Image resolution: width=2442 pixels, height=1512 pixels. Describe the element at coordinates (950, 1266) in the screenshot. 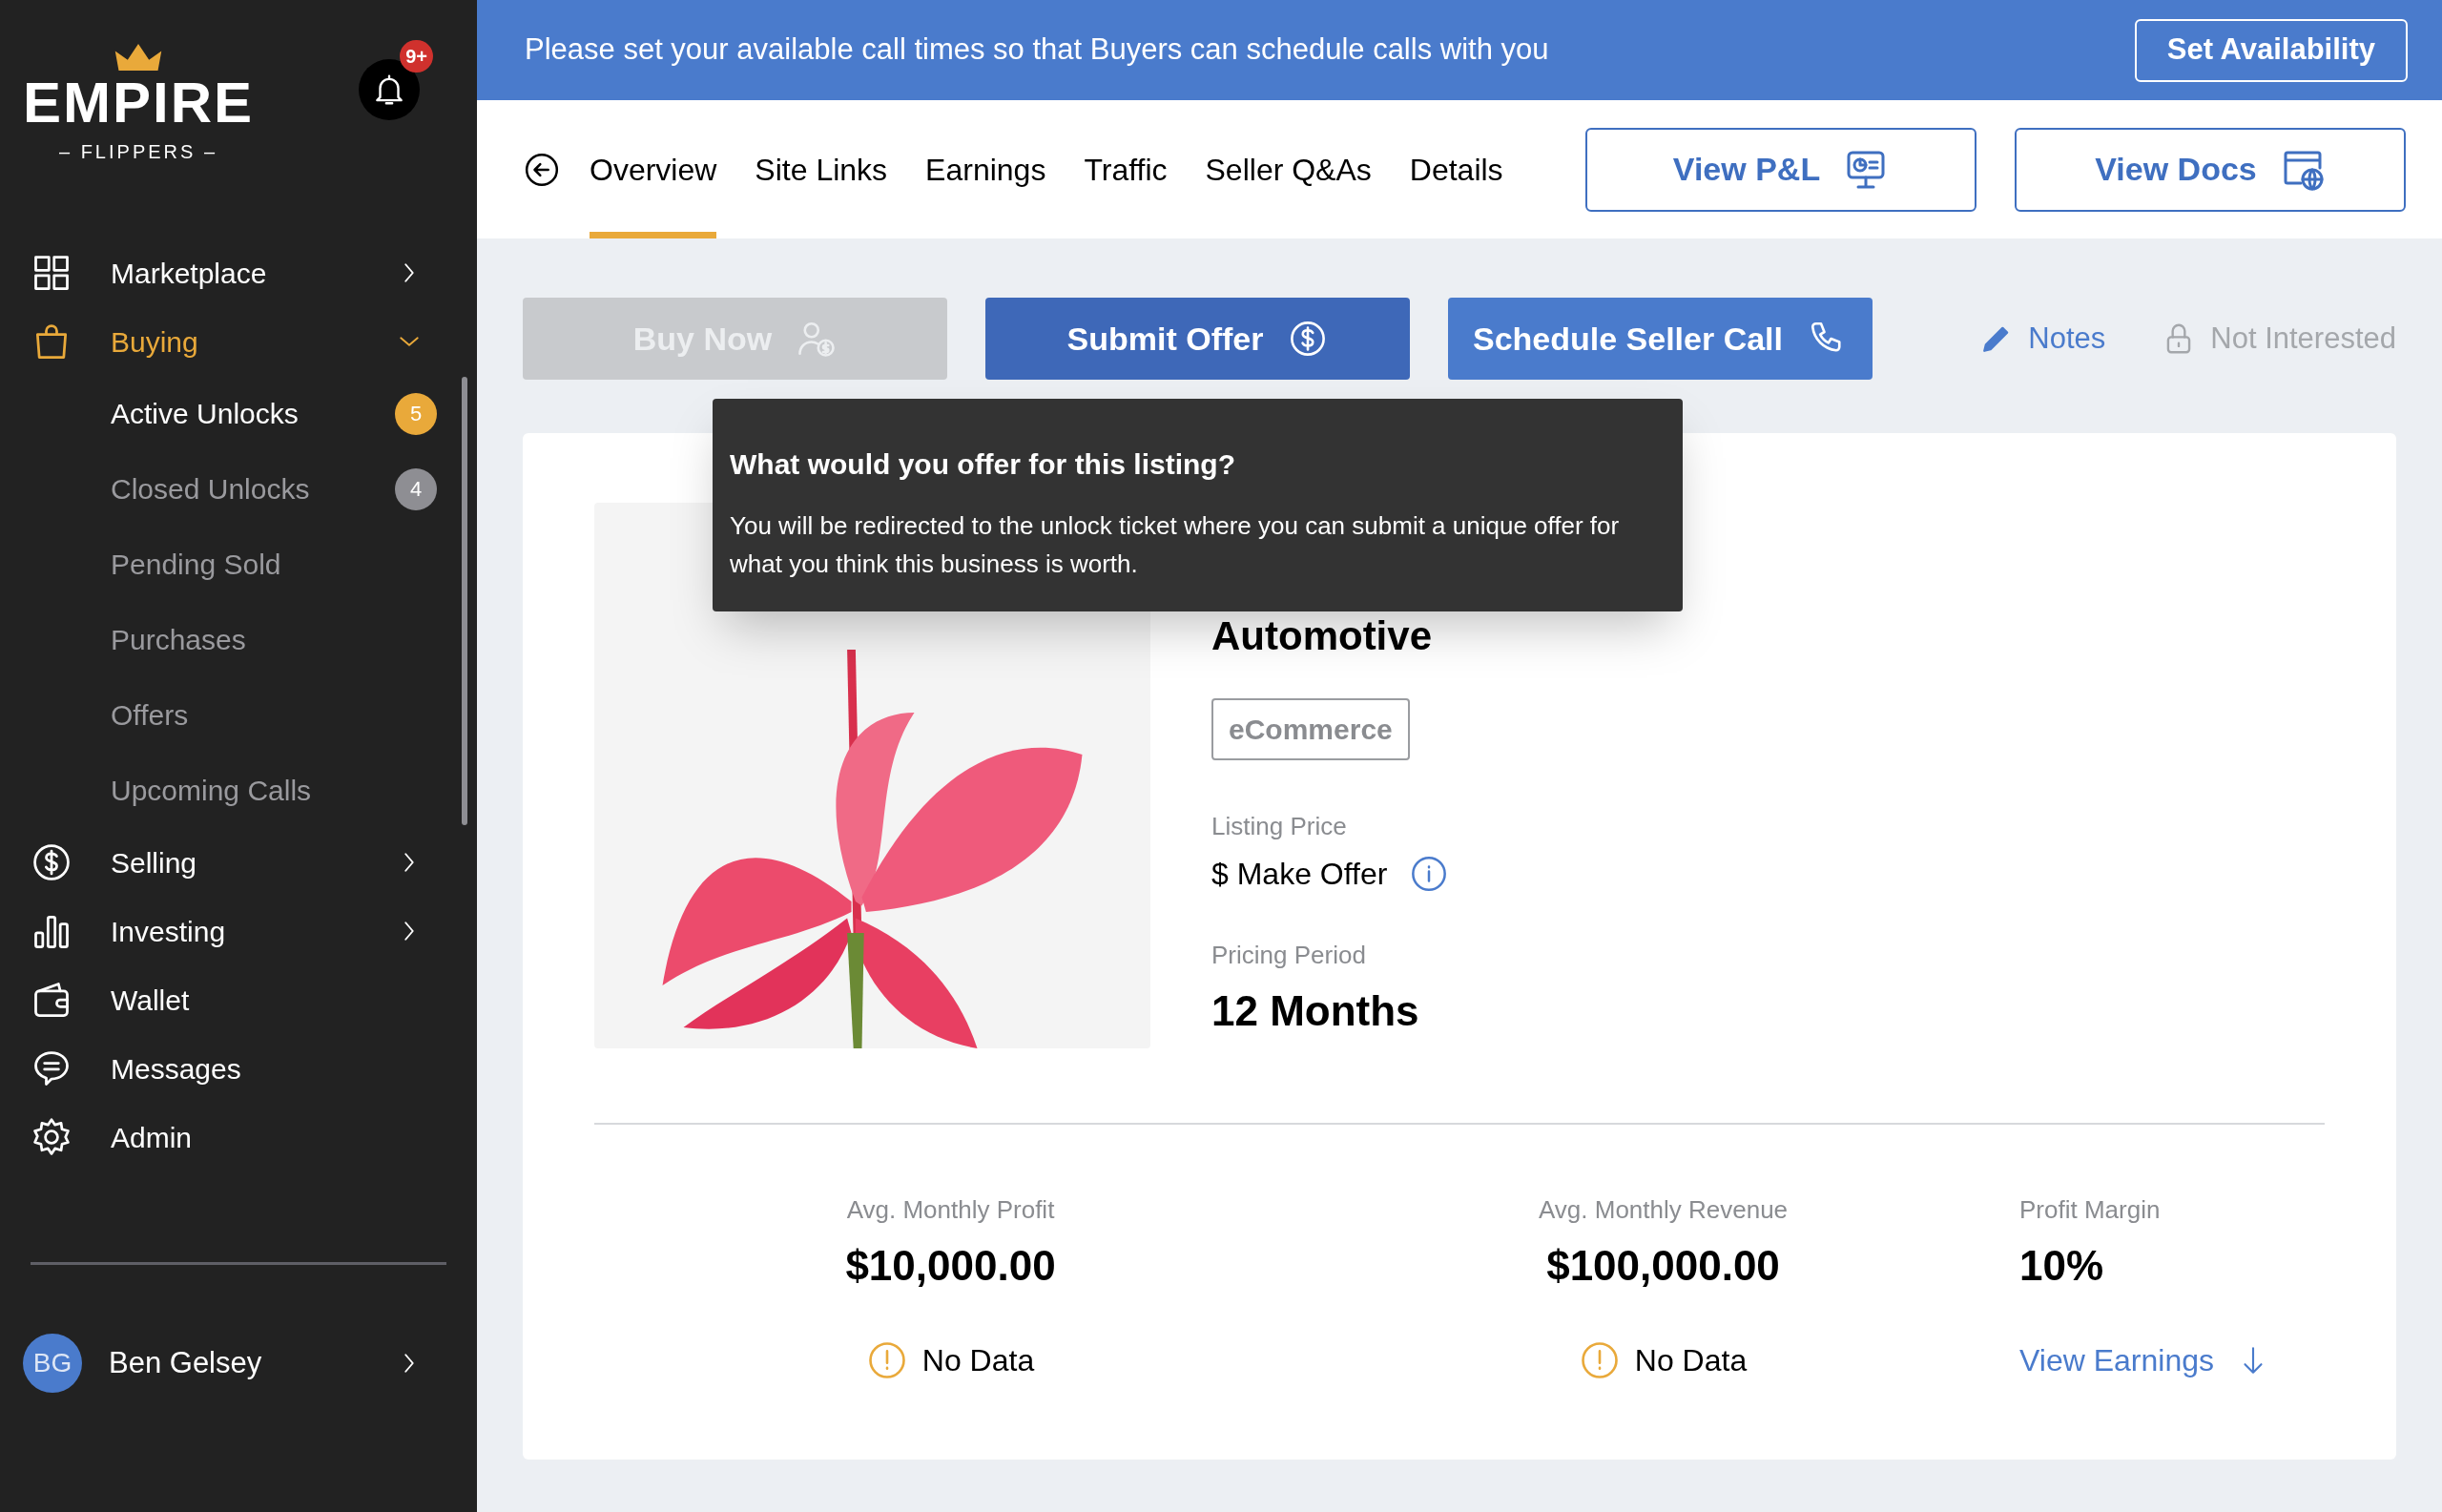

I see `stat-value: $10,000.00` at that location.